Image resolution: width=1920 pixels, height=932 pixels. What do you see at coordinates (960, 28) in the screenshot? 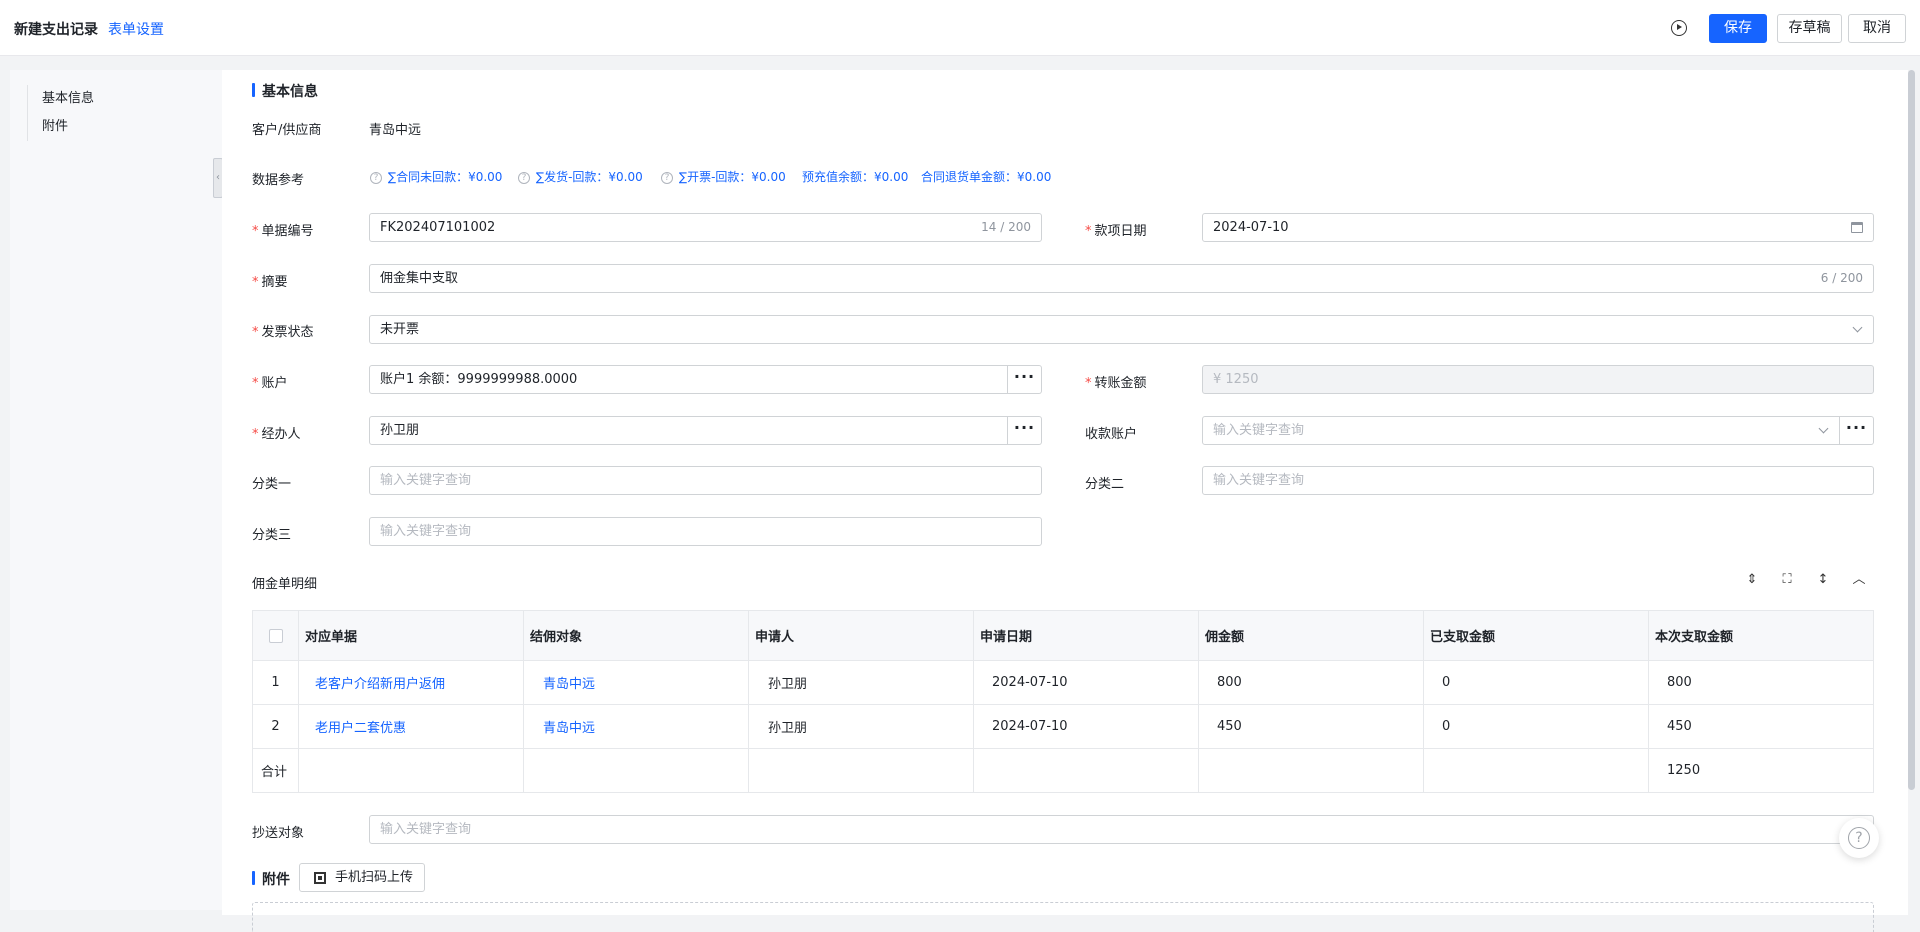
I see `top-header: 新建支出记录 表单设置 保存 存草稿 取消` at bounding box center [960, 28].